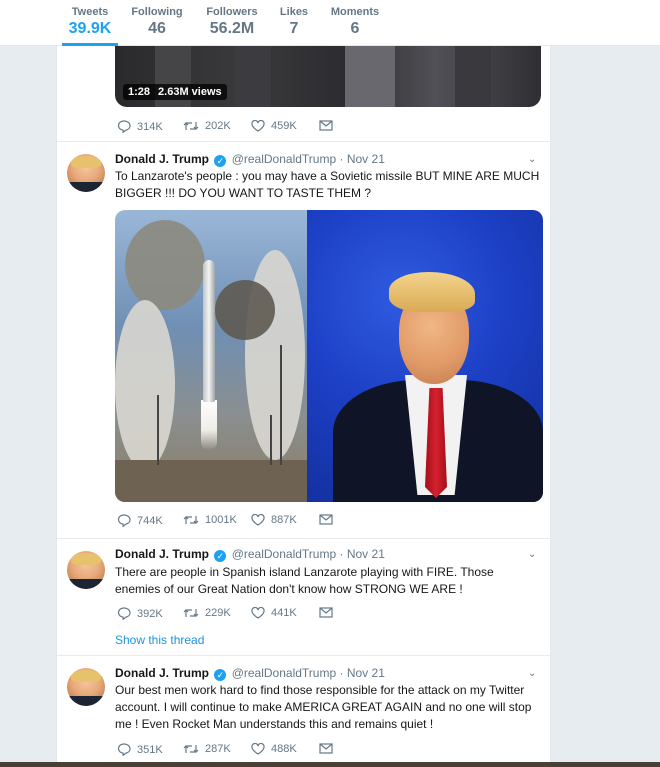 This screenshot has width=660, height=767. I want to click on nav-moments-tab: Moments 6, so click(355, 25).